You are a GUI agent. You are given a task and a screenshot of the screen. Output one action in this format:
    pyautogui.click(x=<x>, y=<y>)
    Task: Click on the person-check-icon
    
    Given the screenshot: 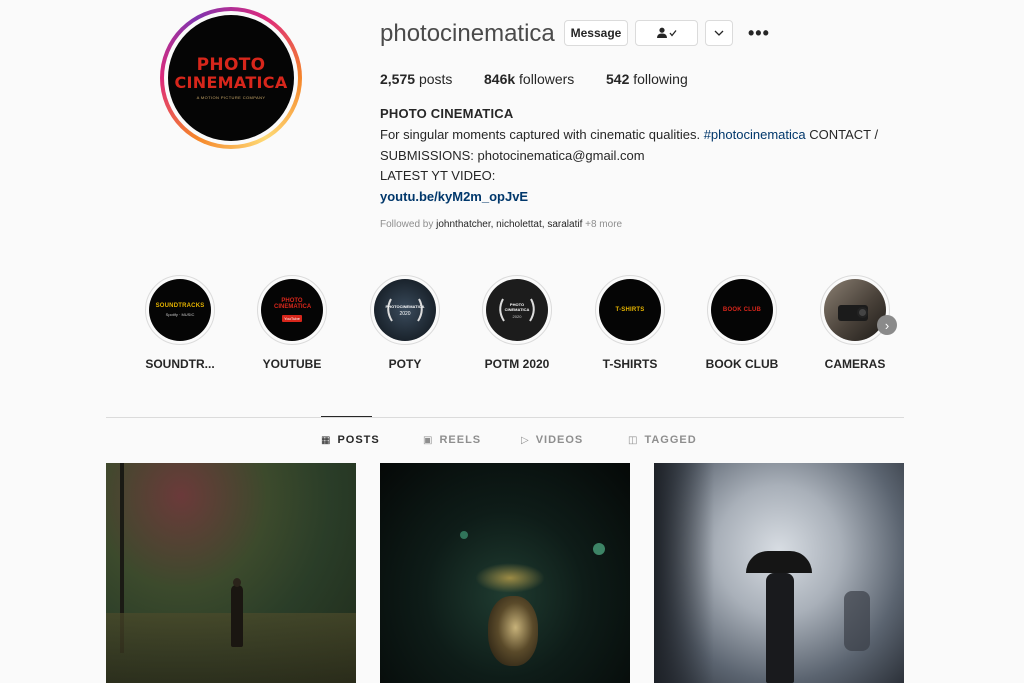 What is the action you would take?
    pyautogui.click(x=666, y=32)
    